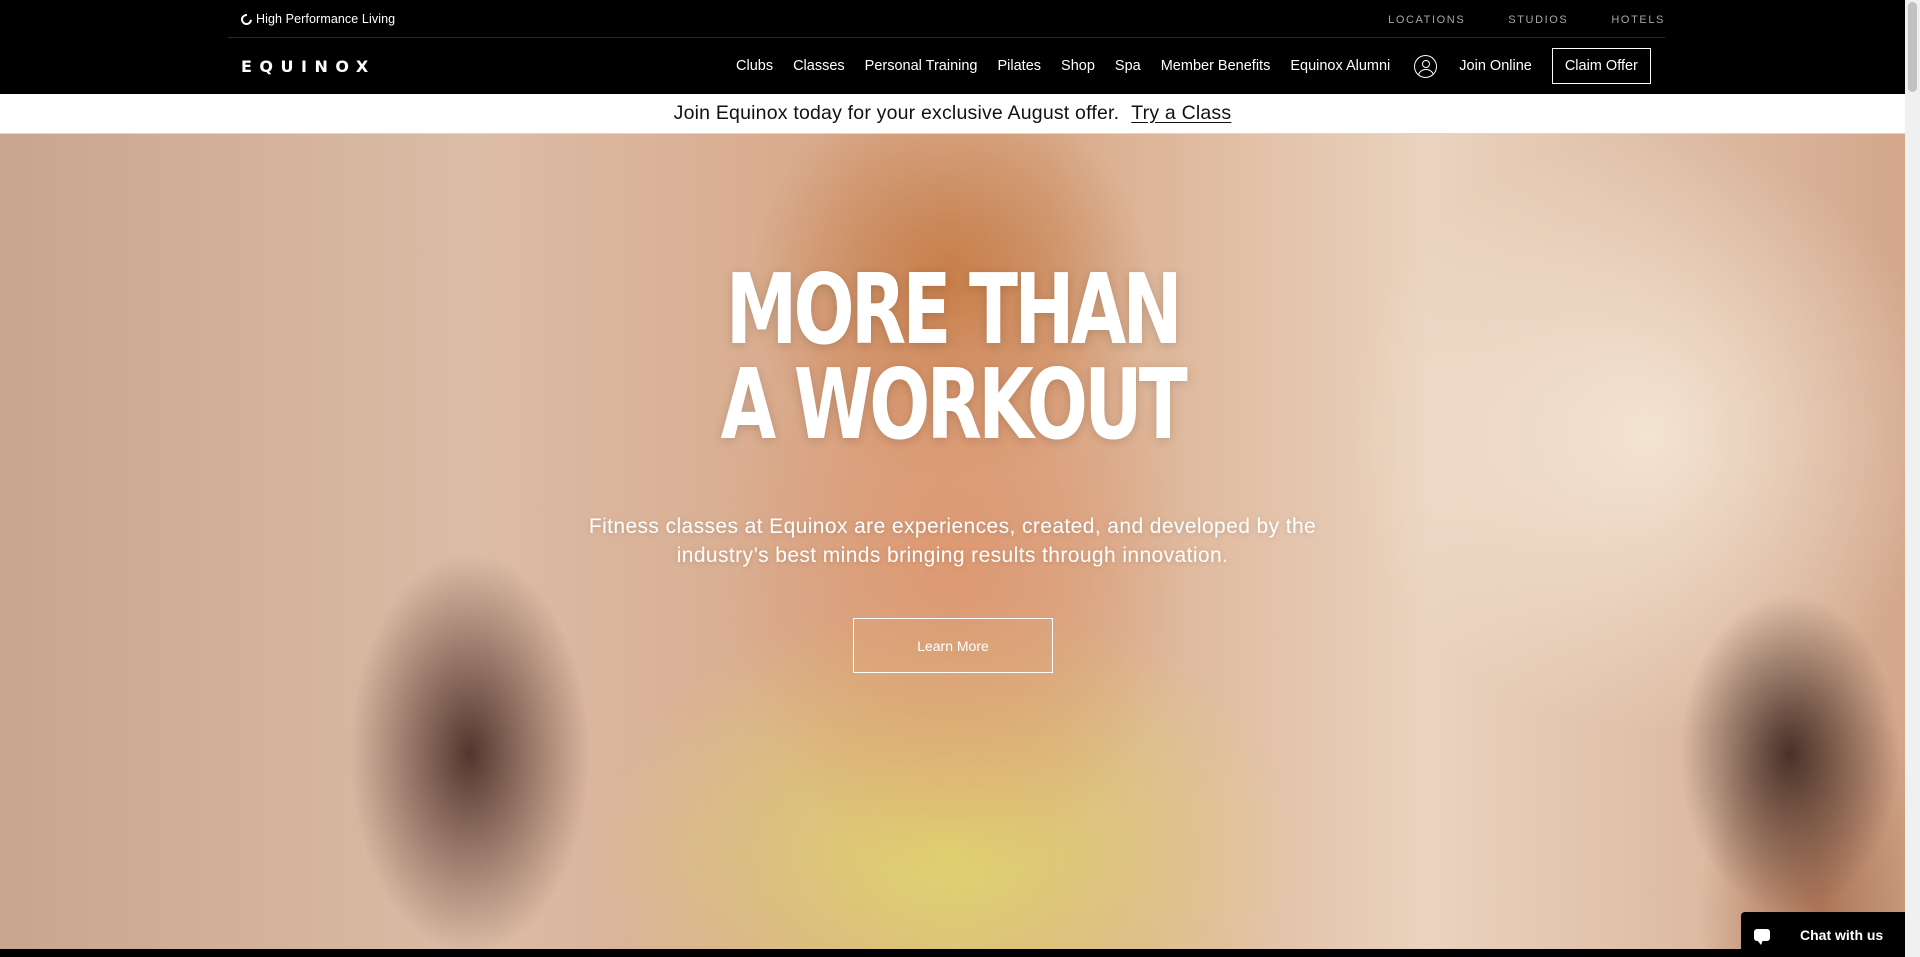 This screenshot has width=1920, height=957. I want to click on join-online-link: Join Online, so click(1495, 66).